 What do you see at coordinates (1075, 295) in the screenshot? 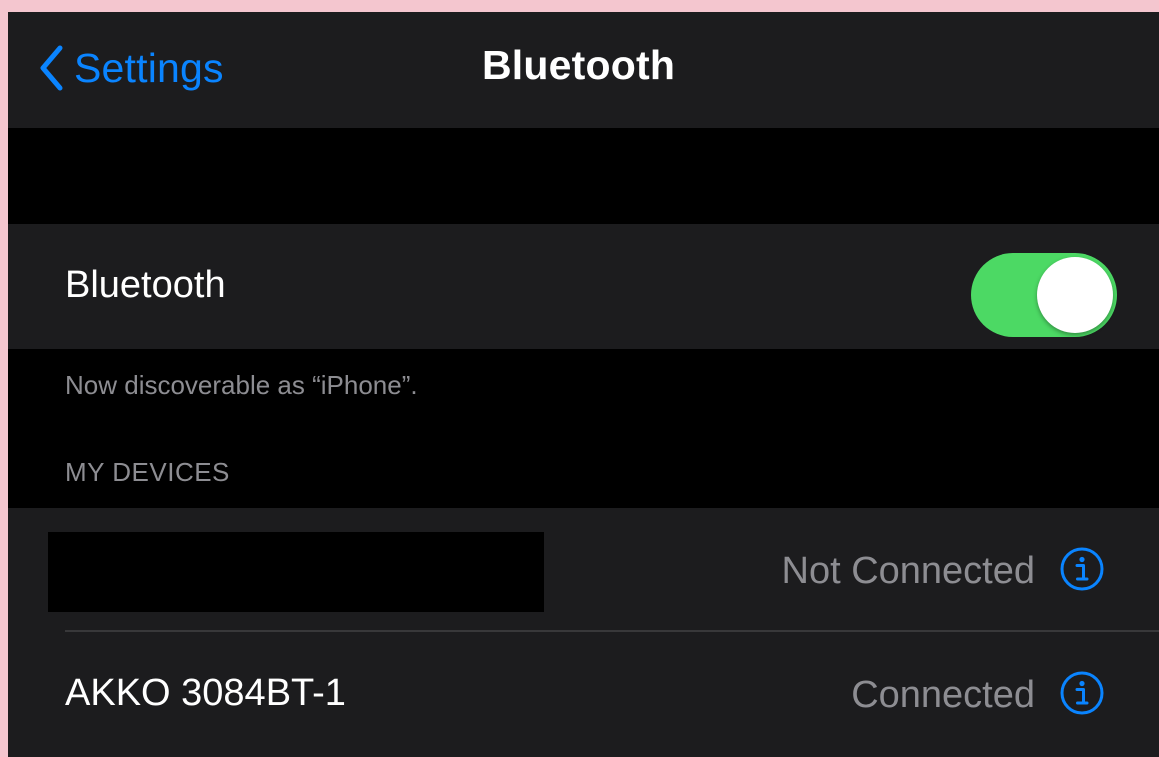
I see `toggle-knob` at bounding box center [1075, 295].